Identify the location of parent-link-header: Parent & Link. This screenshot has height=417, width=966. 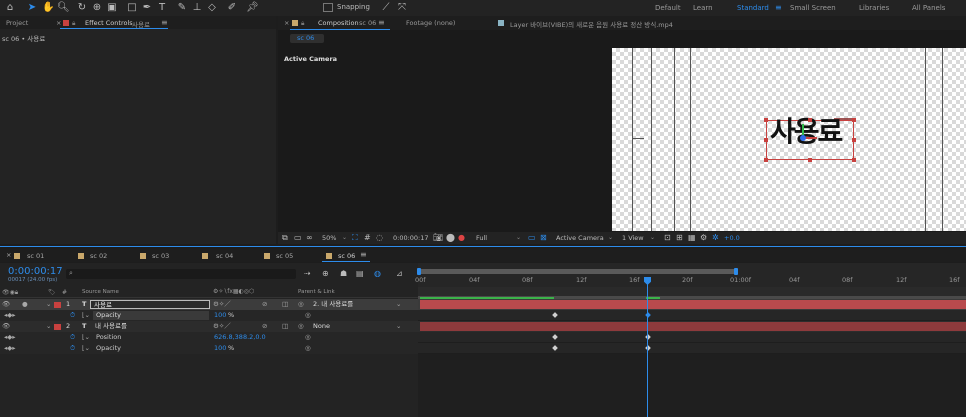
(316, 292).